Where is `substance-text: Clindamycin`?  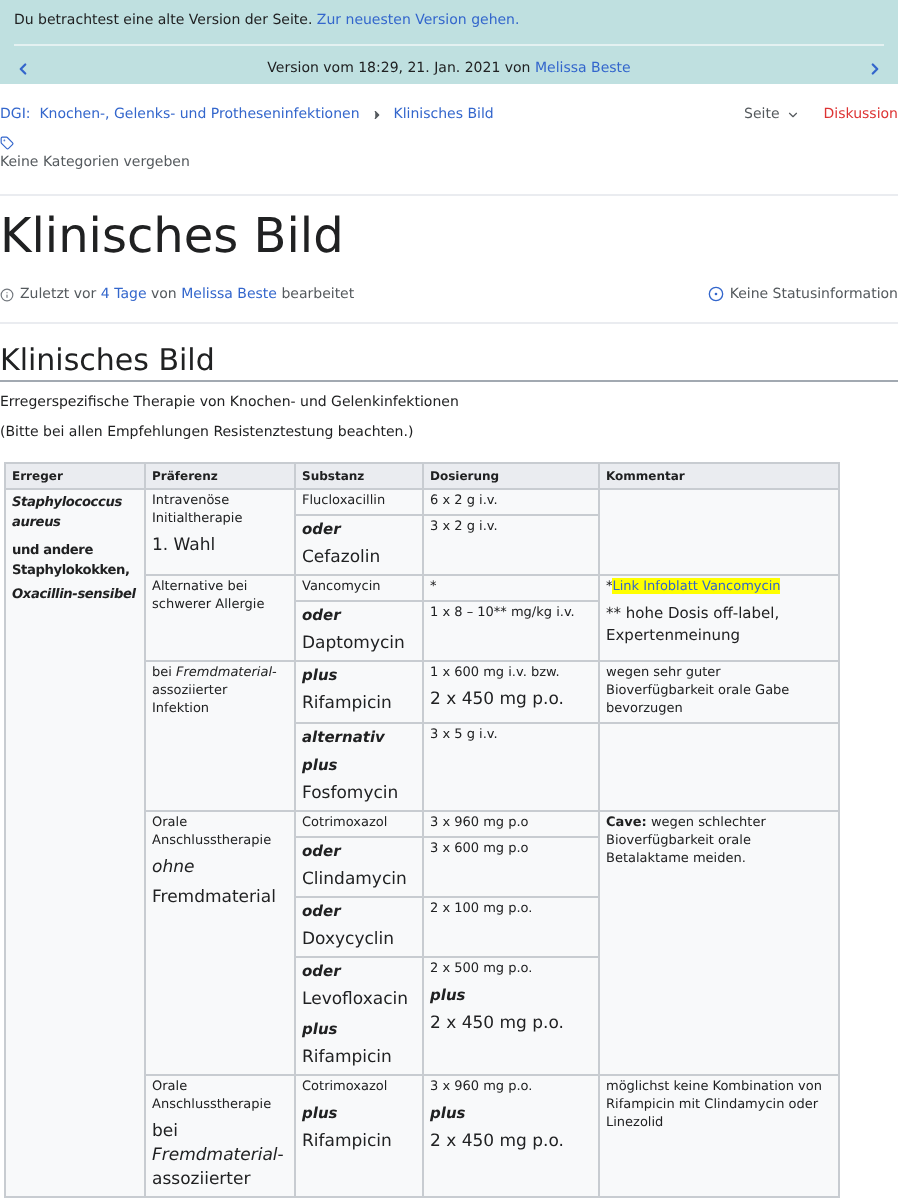
substance-text: Clindamycin is located at coordinates (355, 880).